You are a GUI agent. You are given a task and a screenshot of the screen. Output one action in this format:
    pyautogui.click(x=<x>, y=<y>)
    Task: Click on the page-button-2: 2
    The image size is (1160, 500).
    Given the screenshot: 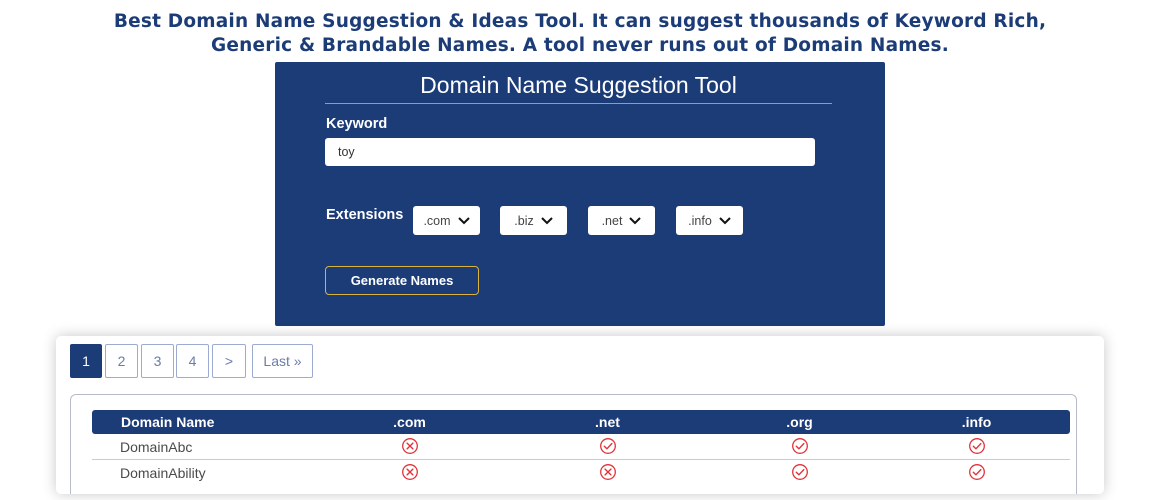 What is the action you would take?
    pyautogui.click(x=121, y=361)
    